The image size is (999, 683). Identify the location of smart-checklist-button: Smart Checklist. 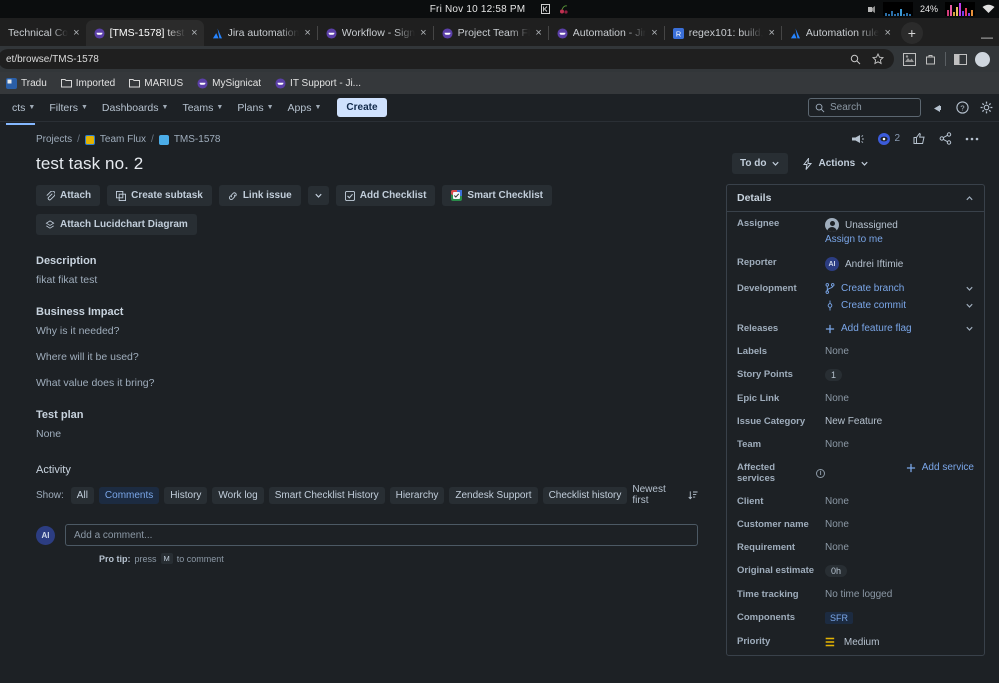
(497, 195).